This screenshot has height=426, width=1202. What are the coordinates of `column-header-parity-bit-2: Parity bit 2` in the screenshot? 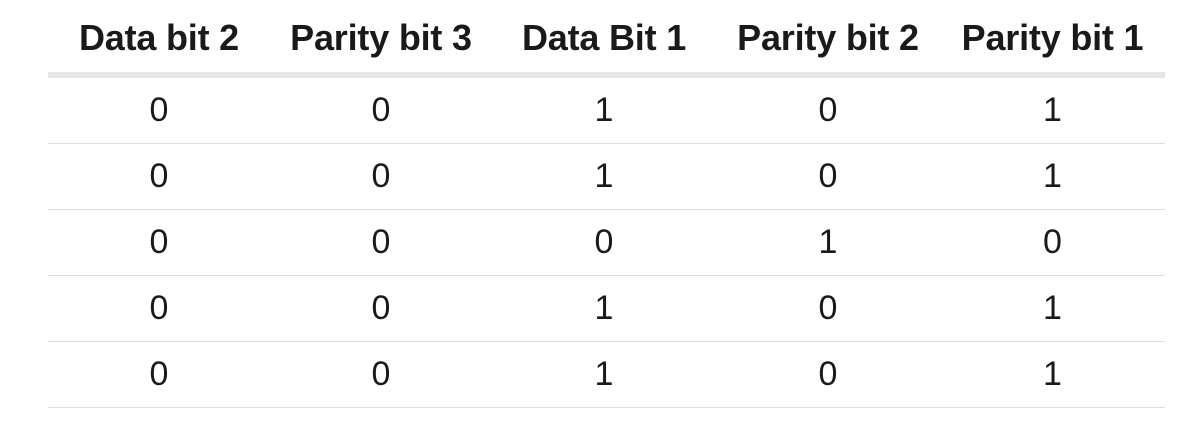 It's located at (828, 39).